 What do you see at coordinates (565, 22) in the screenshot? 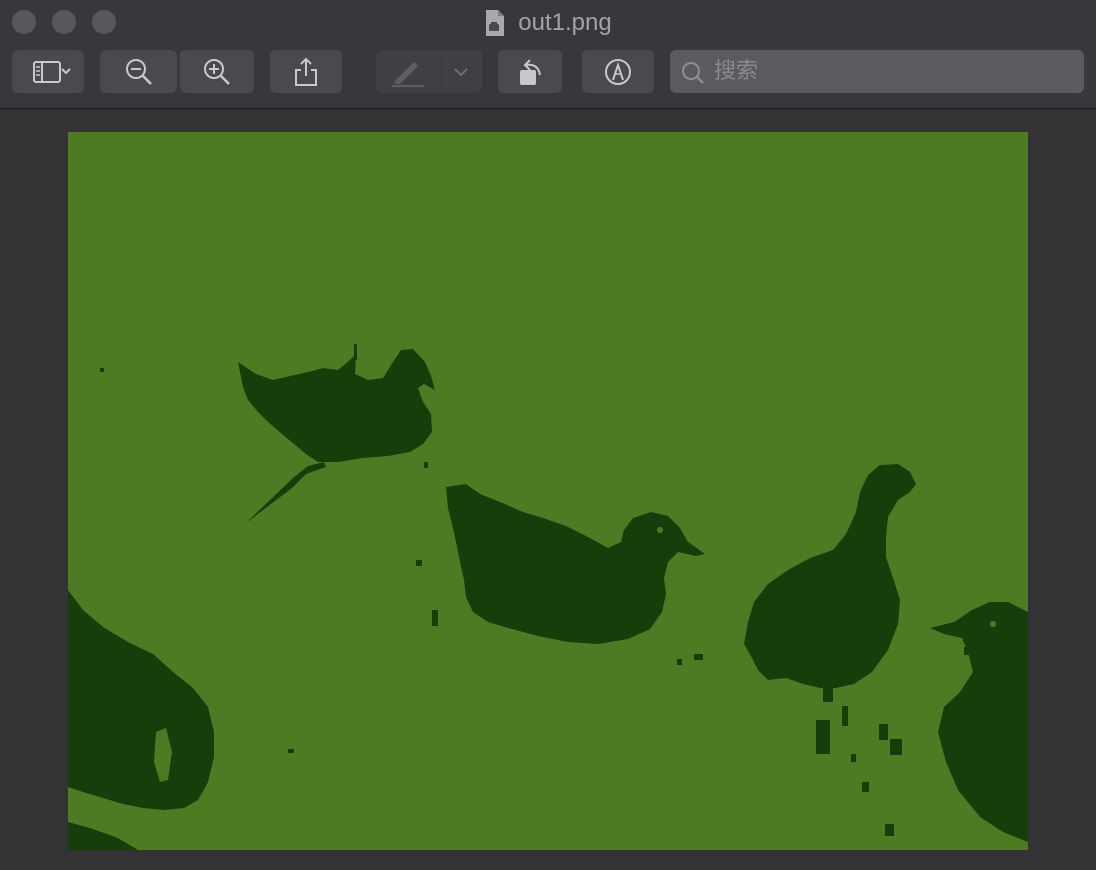
I see `window-title: out1.png` at bounding box center [565, 22].